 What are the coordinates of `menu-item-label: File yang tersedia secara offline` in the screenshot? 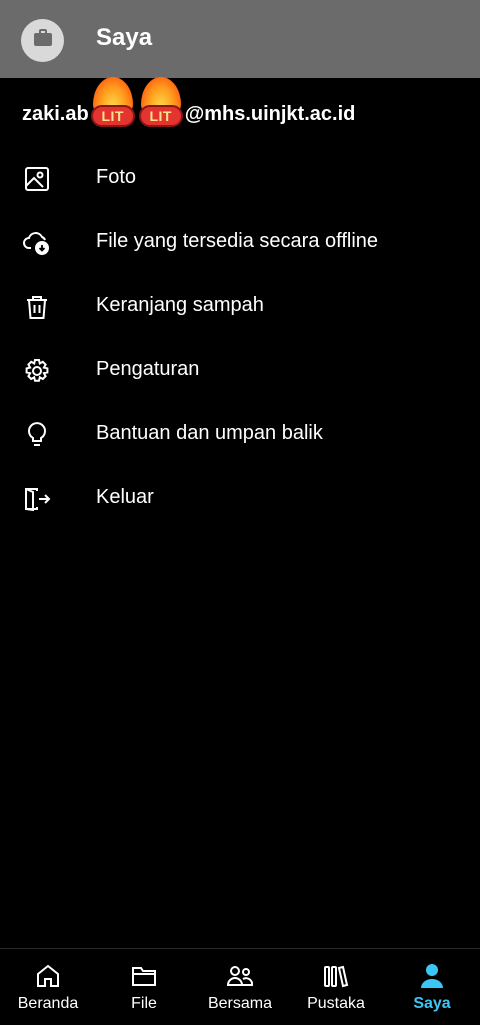 It's located at (237, 241).